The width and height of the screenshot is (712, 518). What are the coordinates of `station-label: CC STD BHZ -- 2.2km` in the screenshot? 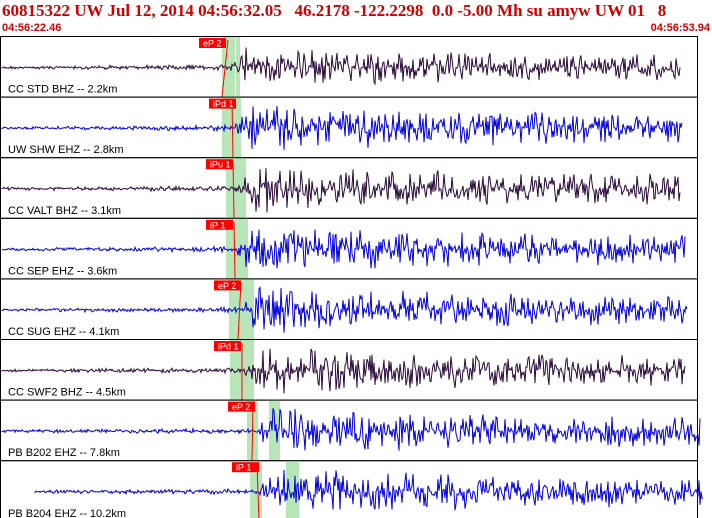 It's located at (62, 90).